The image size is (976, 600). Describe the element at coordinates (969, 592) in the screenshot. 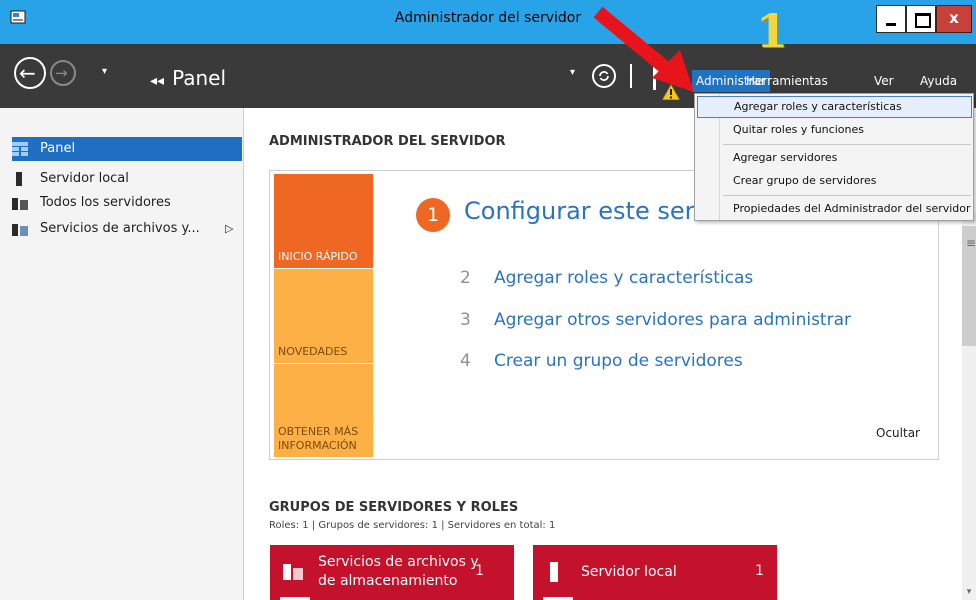

I see `scroll-down-arrow-icon: ▾` at that location.